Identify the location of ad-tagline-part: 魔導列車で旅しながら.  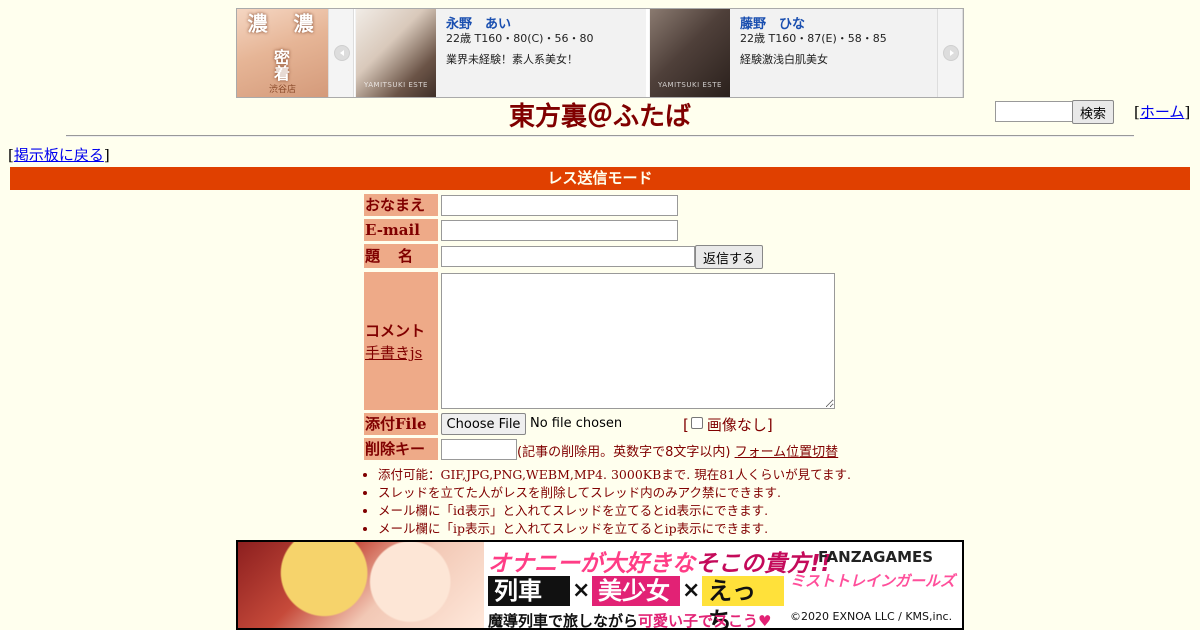
(563, 621).